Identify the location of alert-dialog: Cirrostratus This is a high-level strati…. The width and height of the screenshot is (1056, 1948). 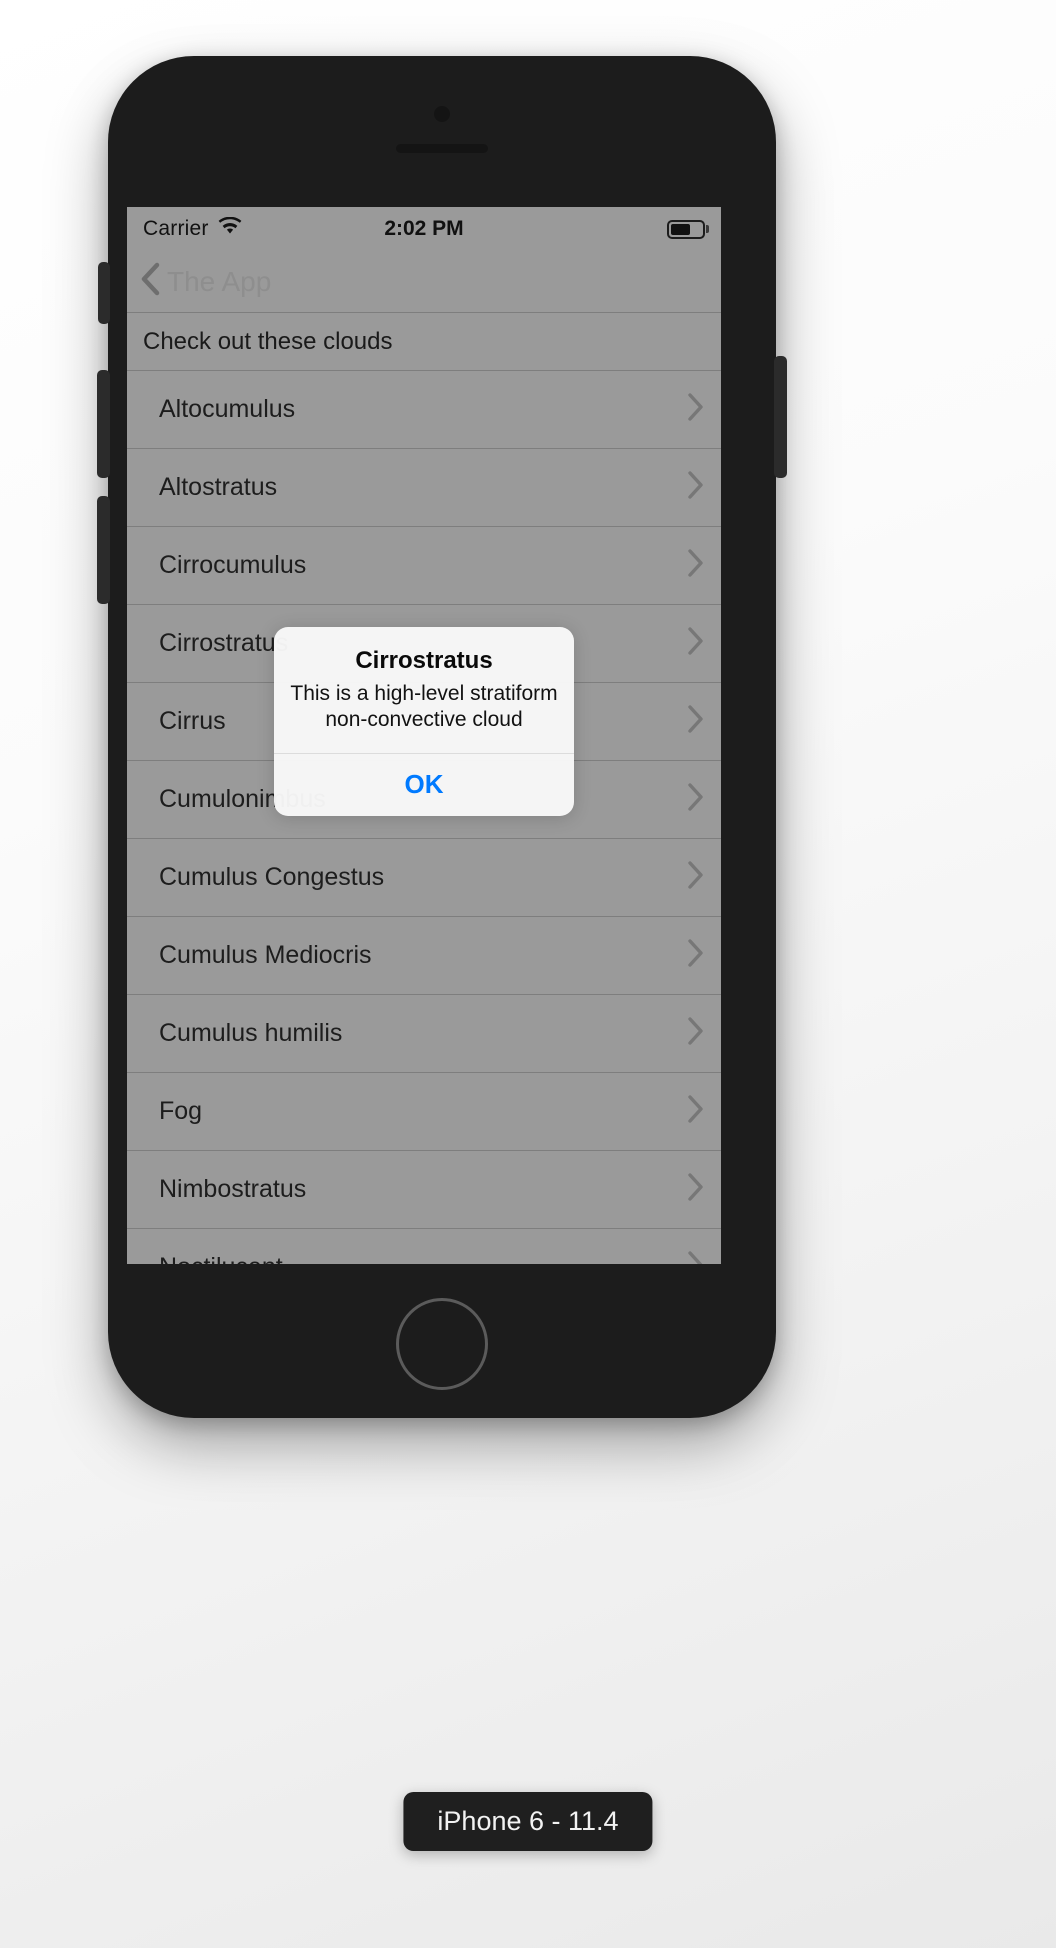
(424, 721).